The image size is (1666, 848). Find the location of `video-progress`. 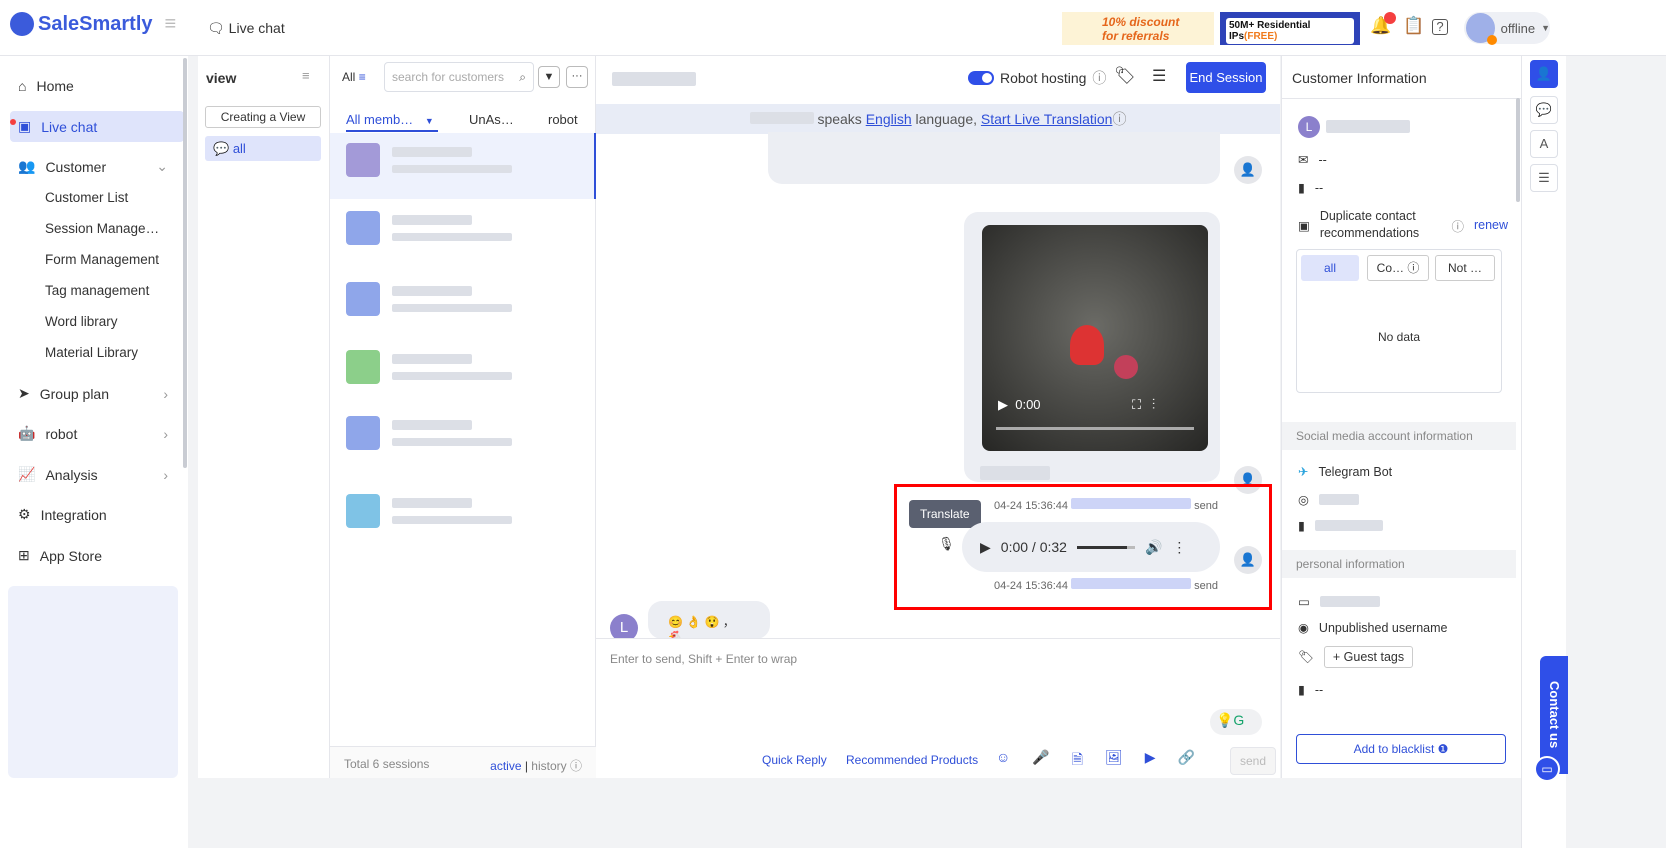

video-progress is located at coordinates (1095, 428).